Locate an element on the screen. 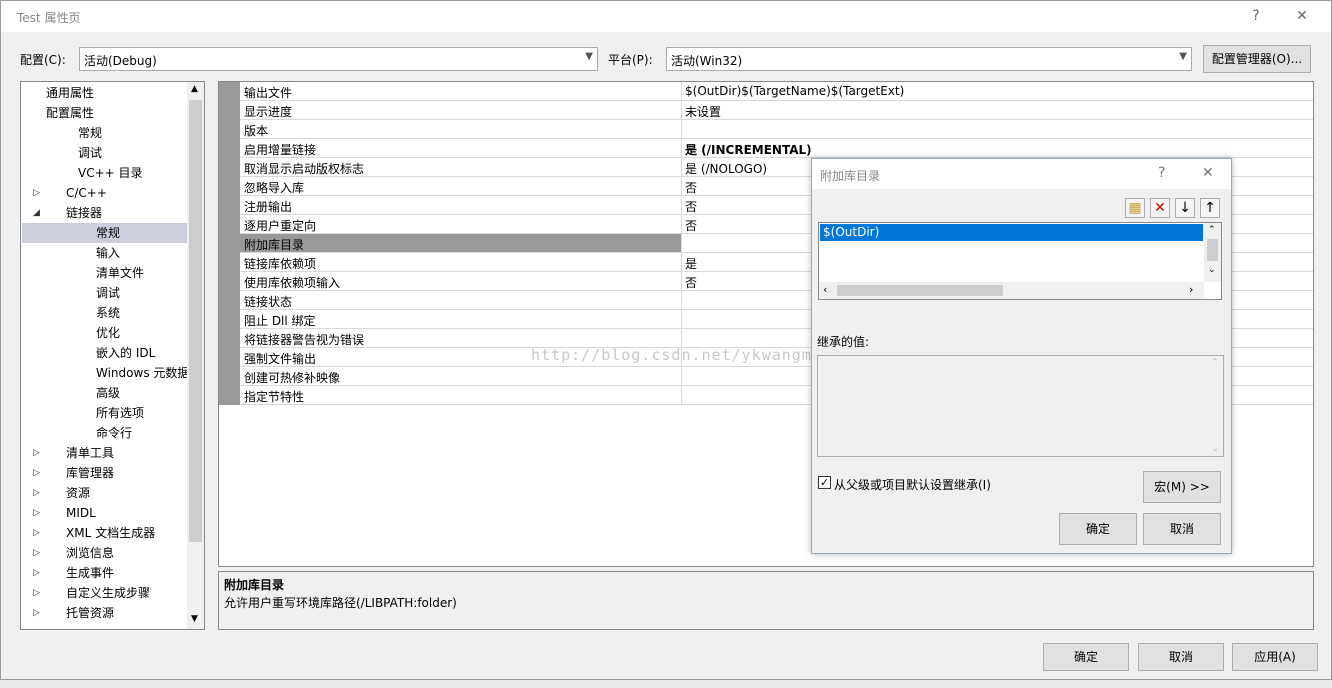 The image size is (1332, 688). tree-item: ▷ 浏览信息 is located at coordinates (104, 553).